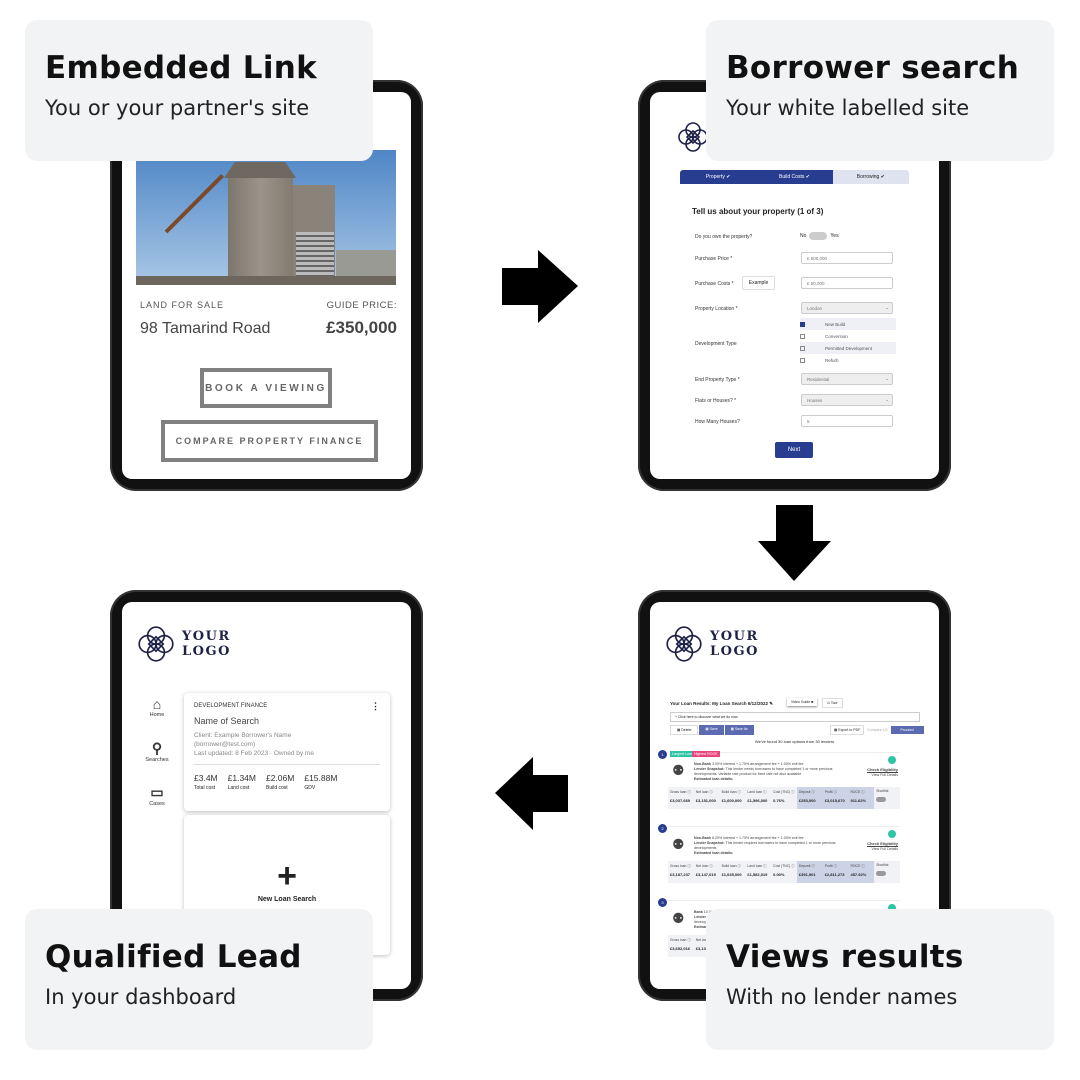  Describe the element at coordinates (779, 874) in the screenshot. I see `stat-value: 0.00%` at that location.